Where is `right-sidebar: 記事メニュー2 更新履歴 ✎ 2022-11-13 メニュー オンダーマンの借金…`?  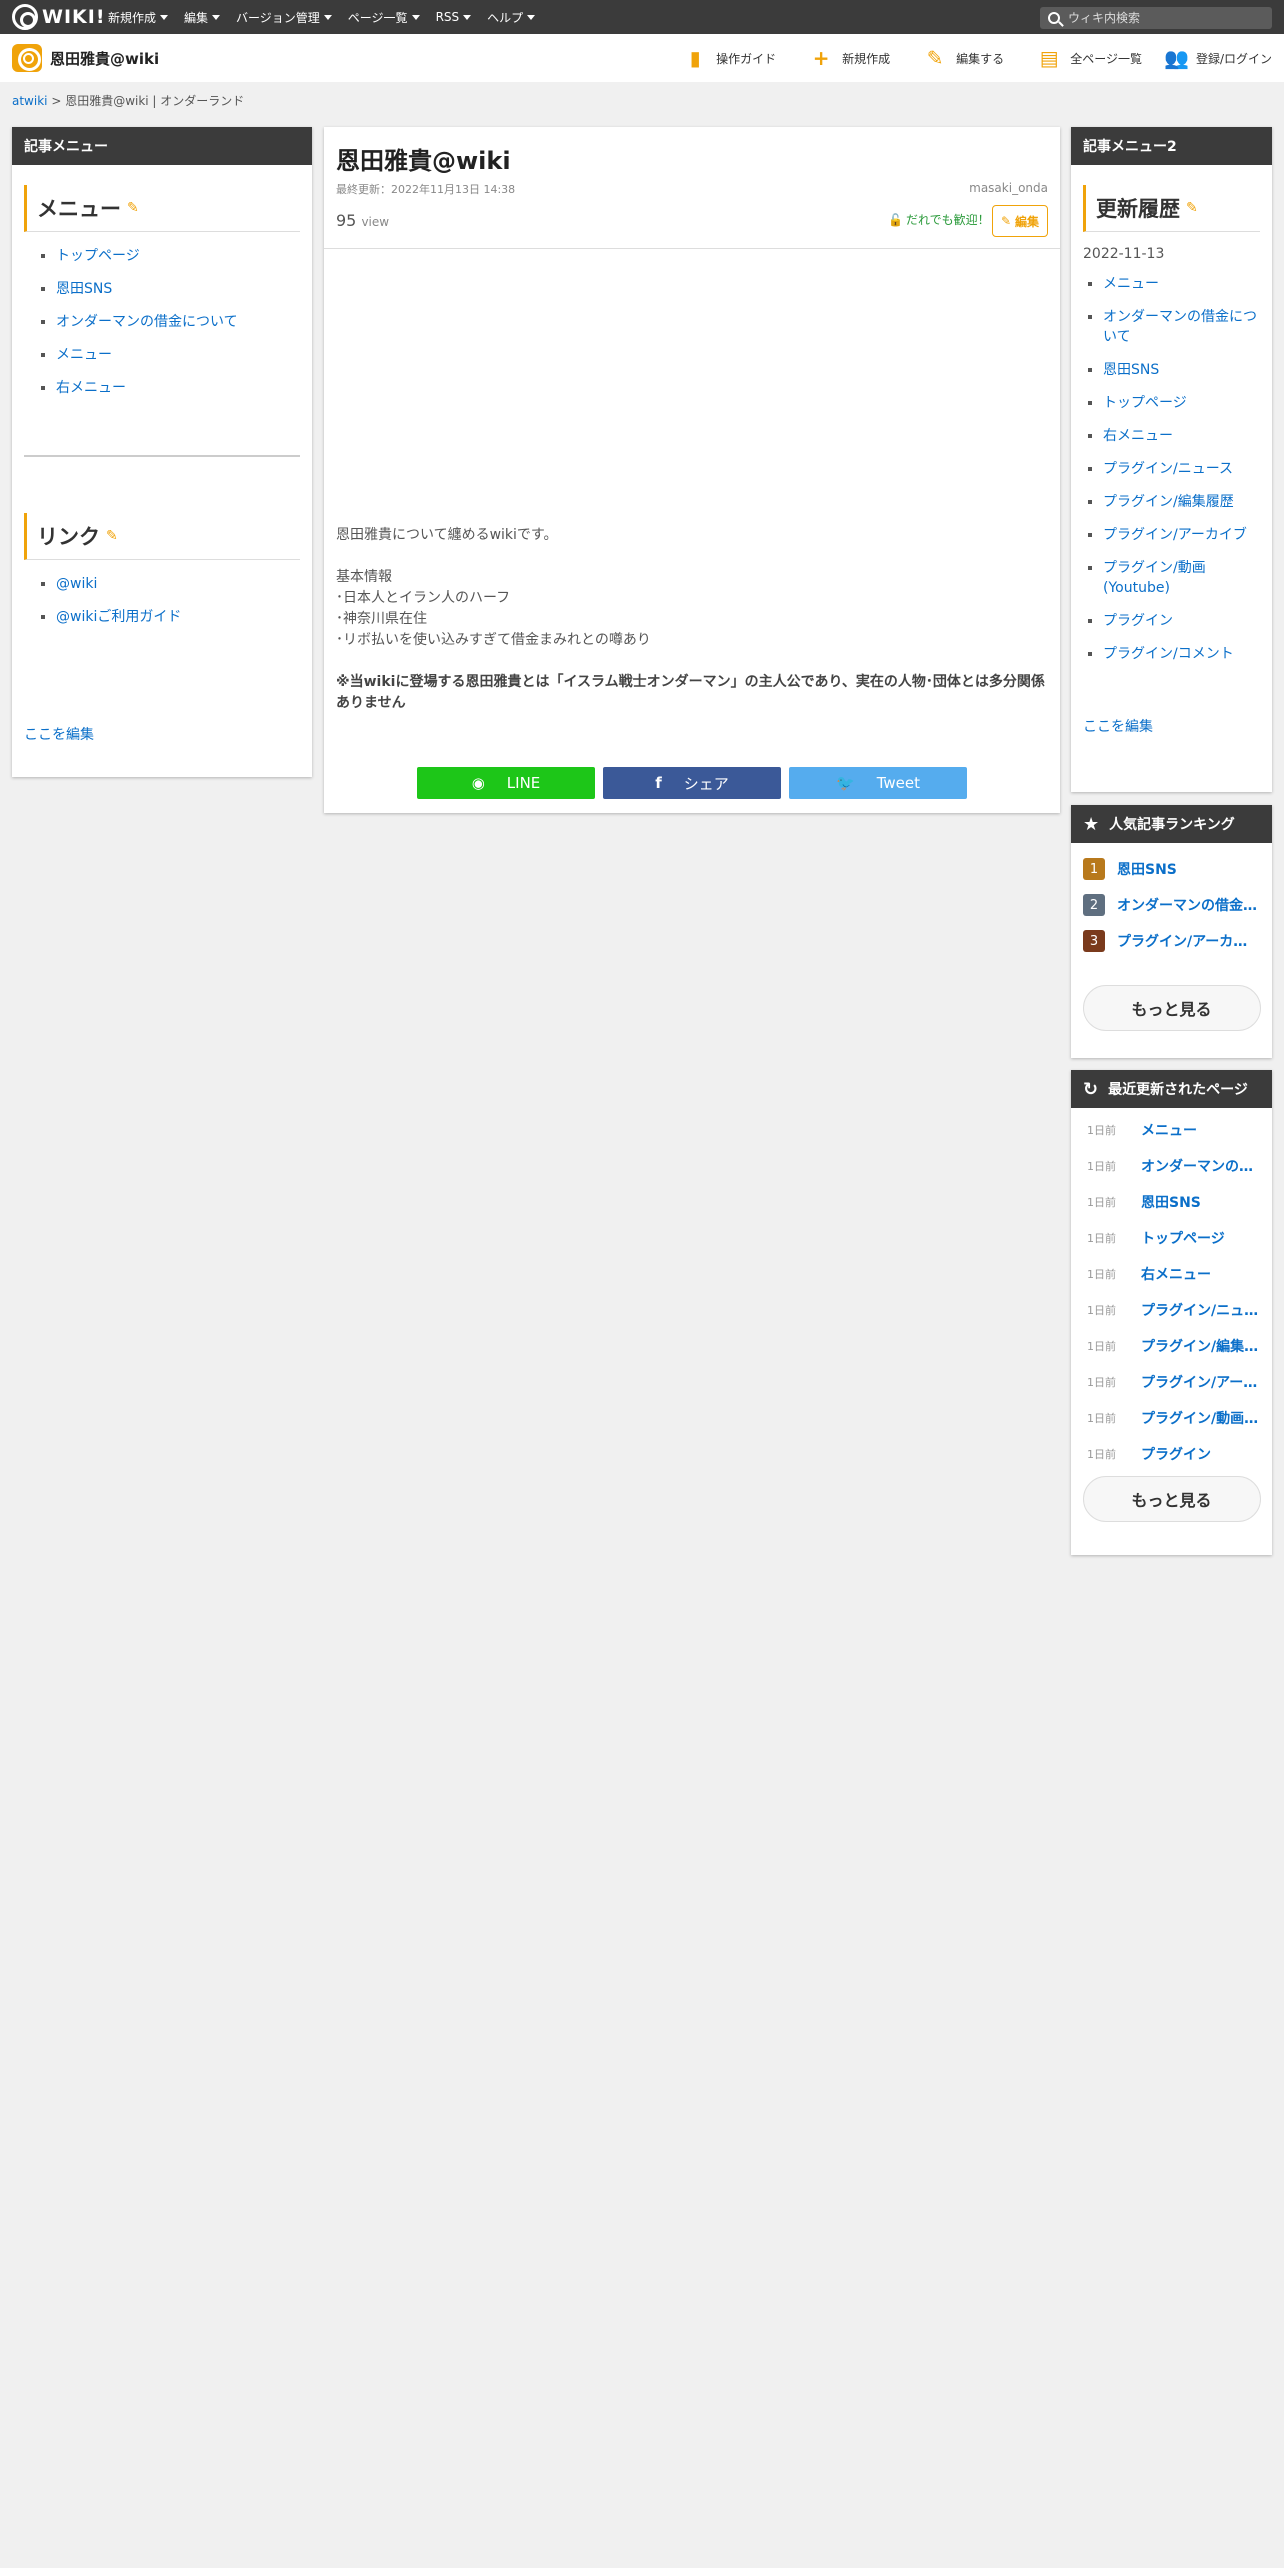 right-sidebar: 記事メニュー2 更新履歴 ✎ 2022-11-13 メニュー オンダーマンの借金… is located at coordinates (1171, 459).